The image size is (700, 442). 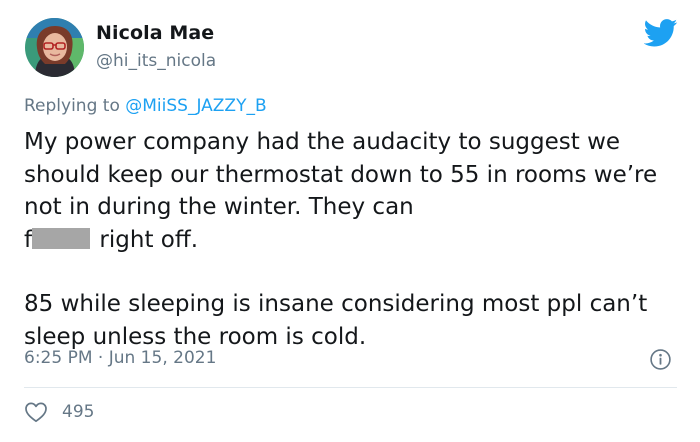 I want to click on divider, so click(x=350, y=387).